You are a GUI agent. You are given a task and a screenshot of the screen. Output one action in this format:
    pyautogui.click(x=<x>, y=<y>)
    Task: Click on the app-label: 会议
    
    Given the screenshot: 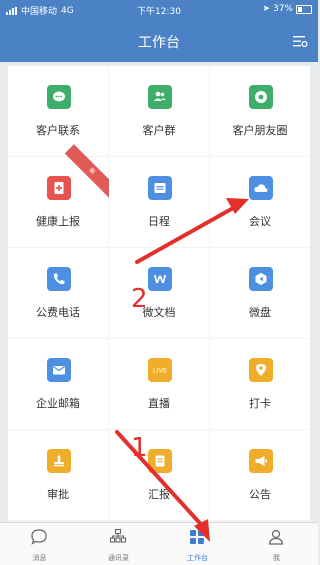 What is the action you would take?
    pyautogui.click(x=260, y=221)
    